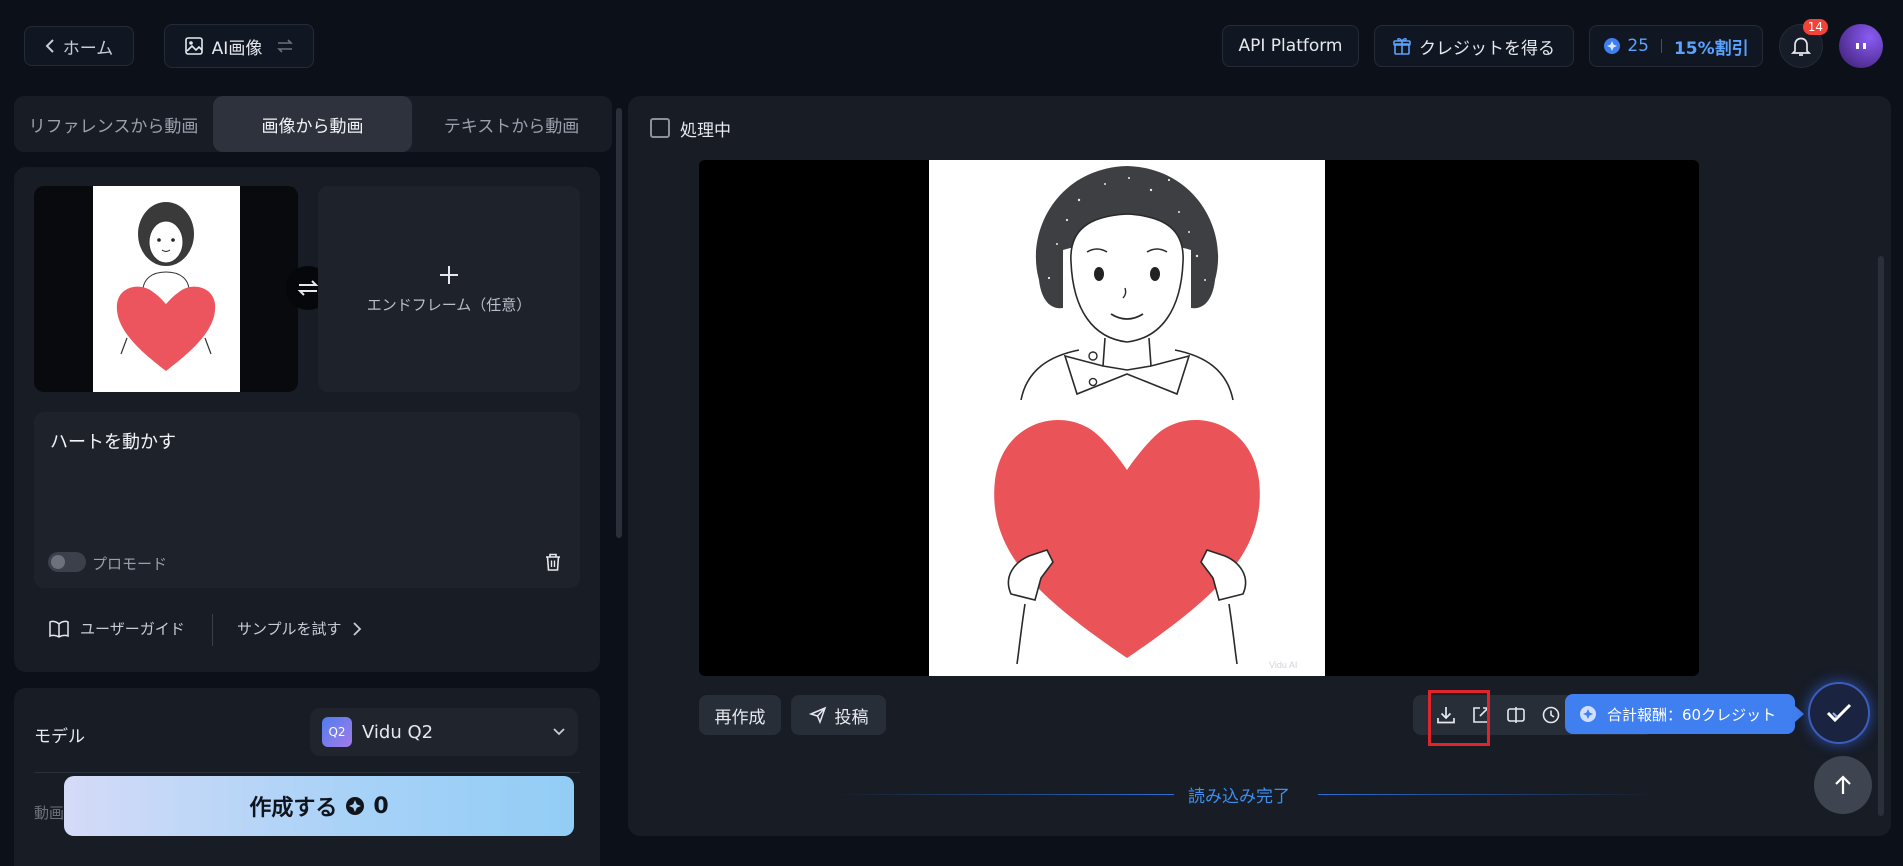  Describe the element at coordinates (1516, 715) in the screenshot. I see `compare-icon` at that location.